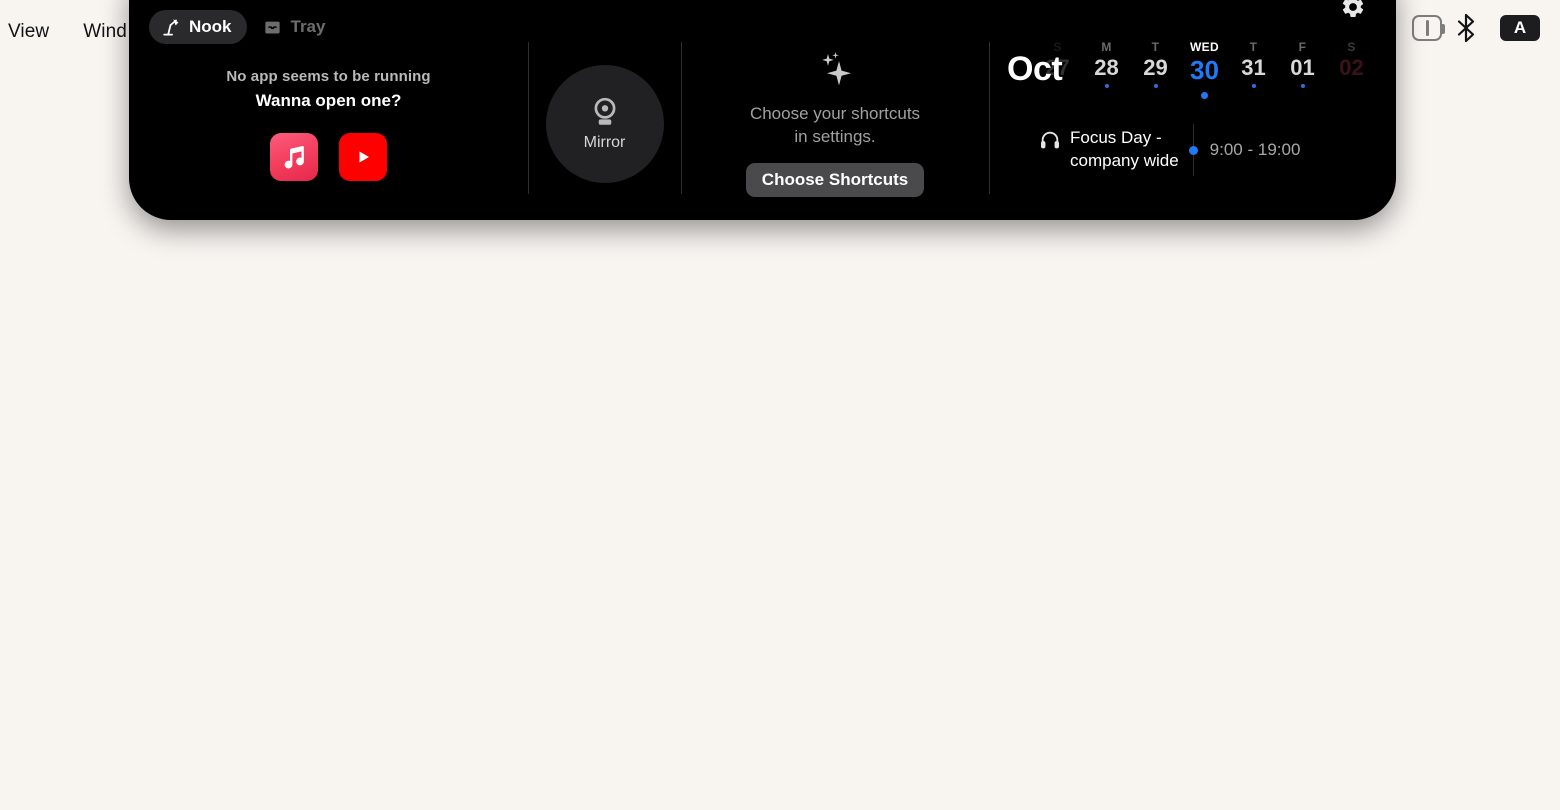  I want to click on event-title-line1: Focus Day -, so click(1116, 138).